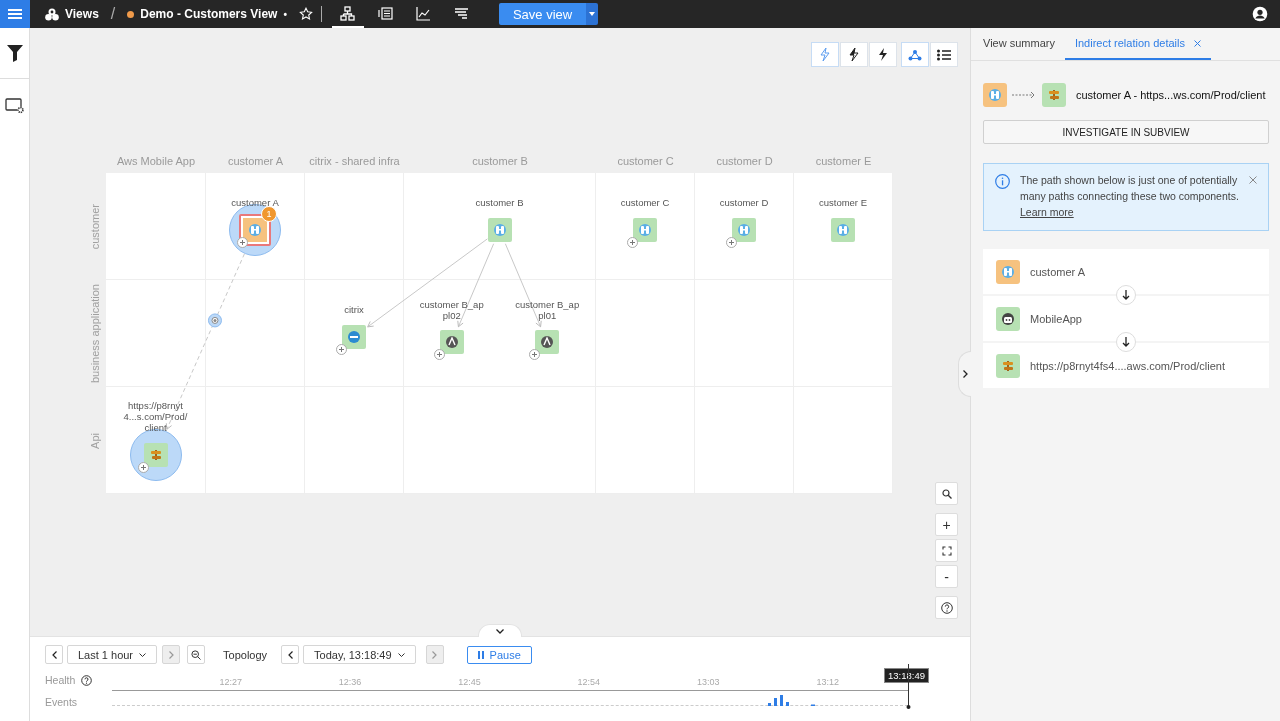 The height and width of the screenshot is (721, 1280). Describe the element at coordinates (744, 161) in the screenshot. I see `column-header: customer D` at that location.